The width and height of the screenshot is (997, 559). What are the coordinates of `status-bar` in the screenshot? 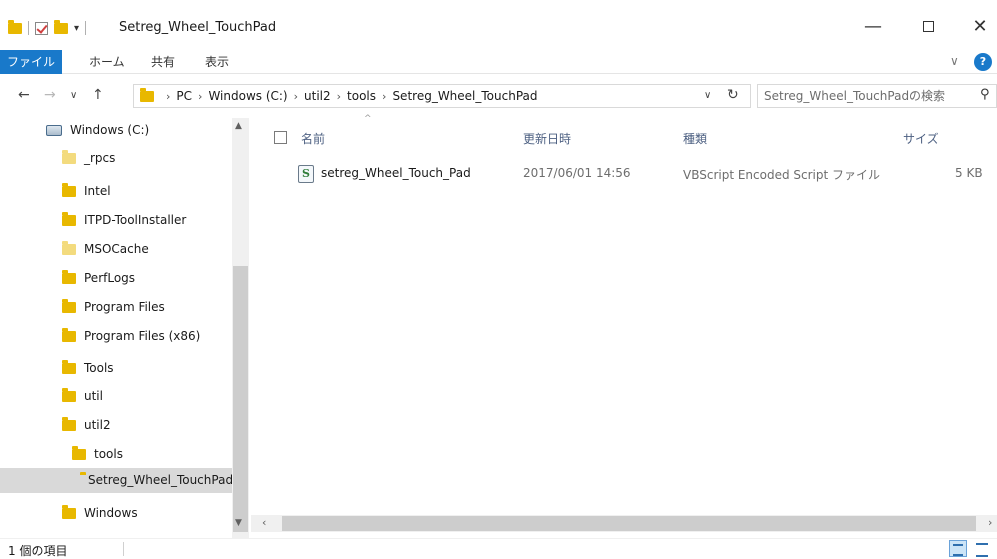 It's located at (498, 548).